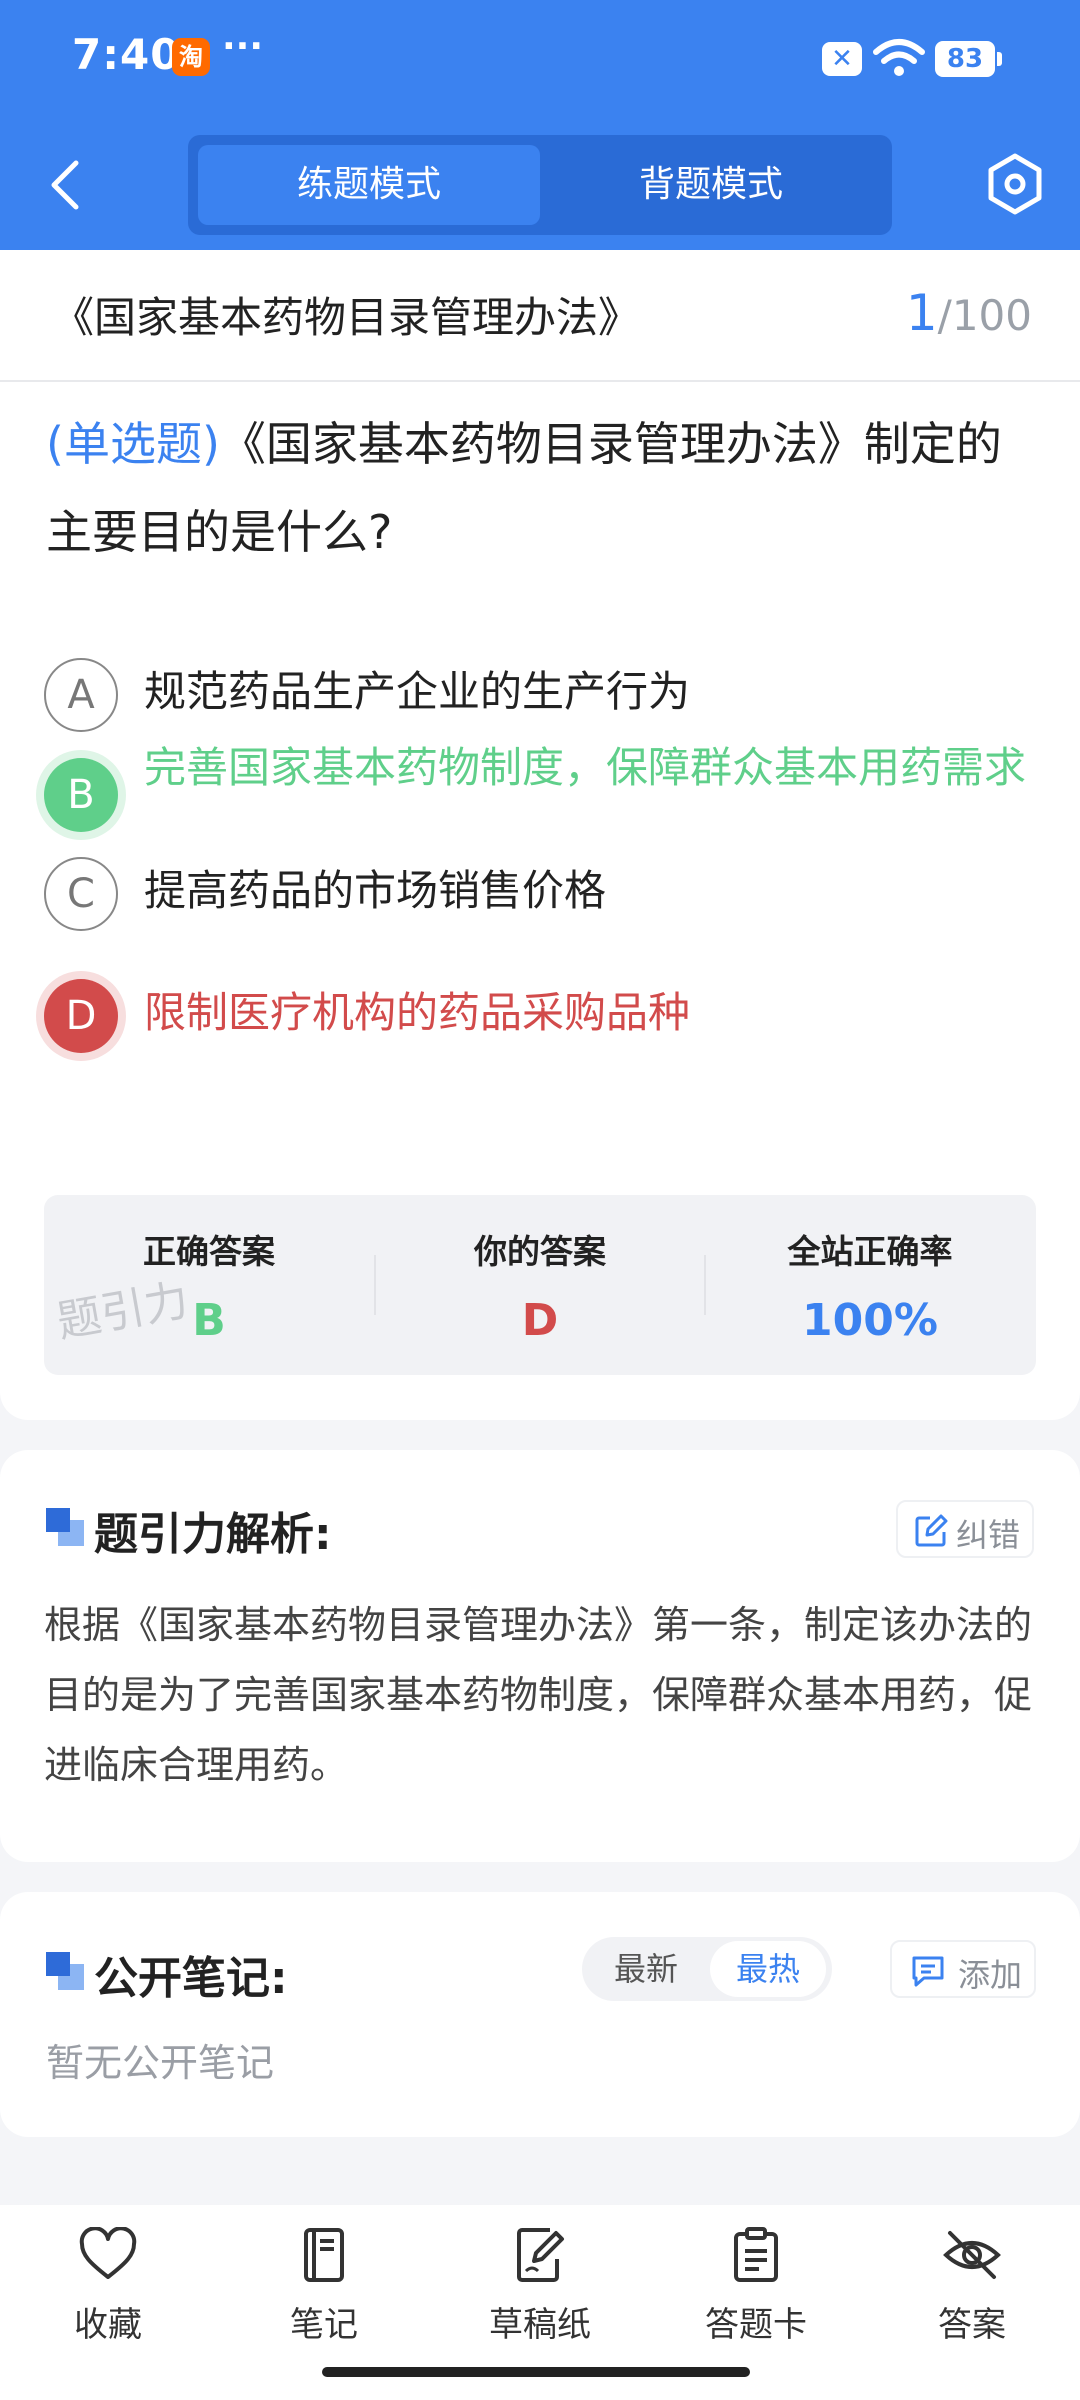 Image resolution: width=1080 pixels, height=2400 pixels. Describe the element at coordinates (324, 2292) in the screenshot. I see `nav-notes: 笔记` at that location.